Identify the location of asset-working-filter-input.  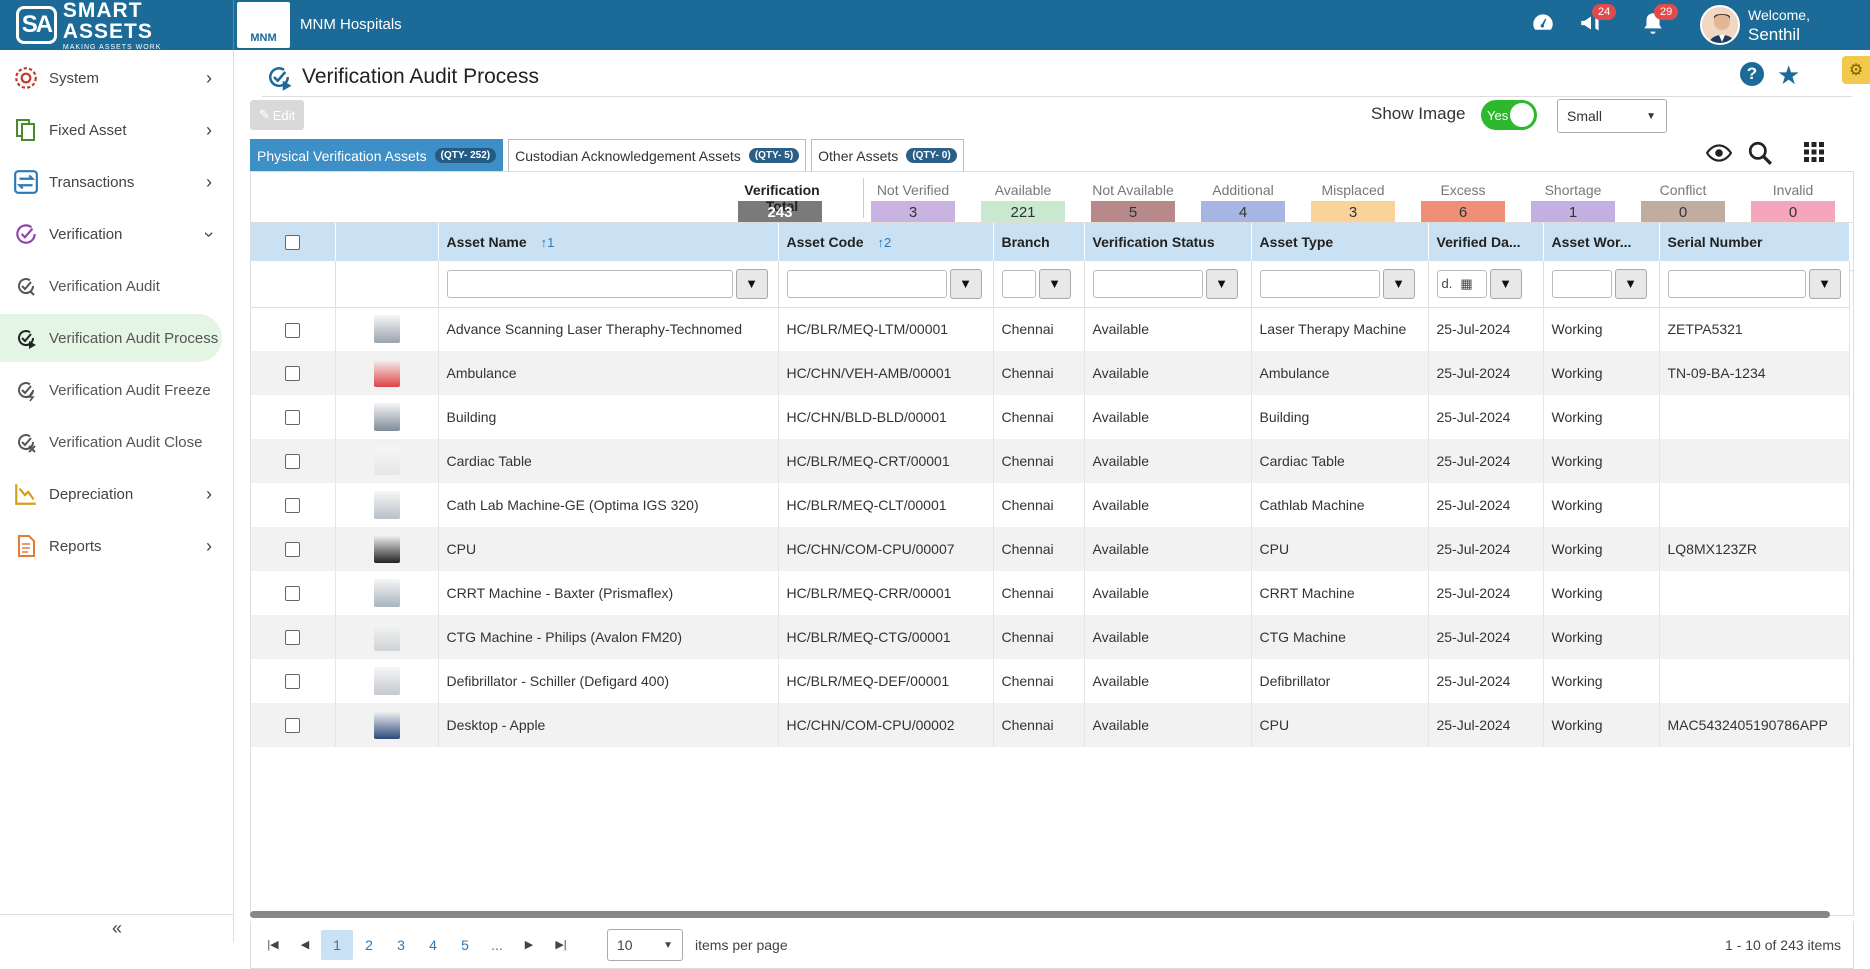
(1581, 283).